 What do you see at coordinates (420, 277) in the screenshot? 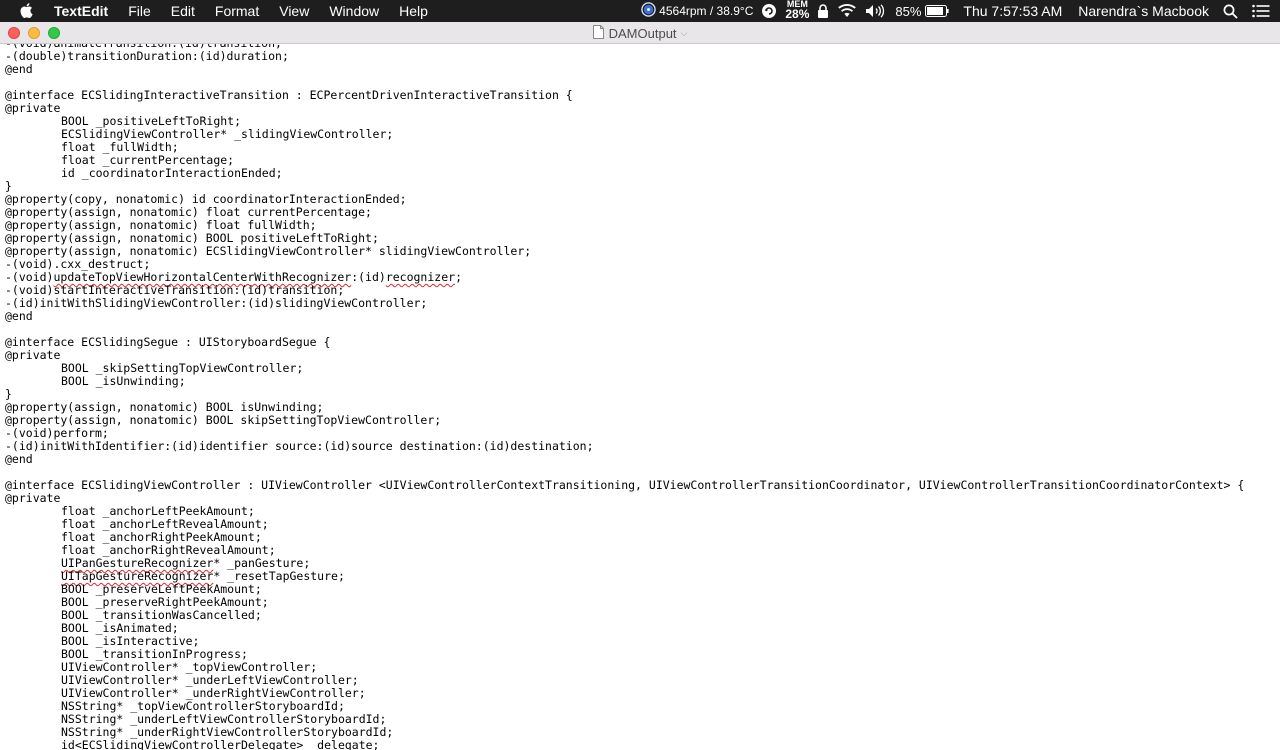
I see `misspelled-word: recognizer` at bounding box center [420, 277].